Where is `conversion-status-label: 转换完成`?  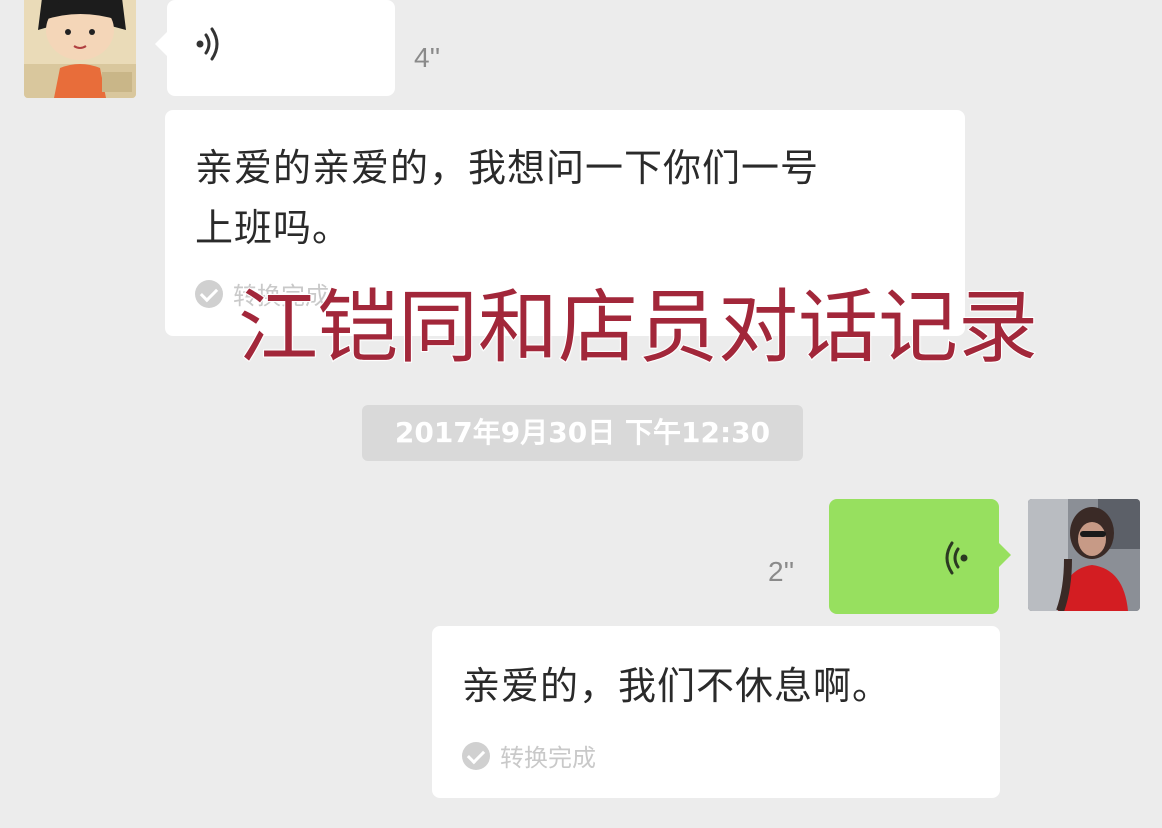 conversion-status-label: 转换完成 is located at coordinates (548, 758).